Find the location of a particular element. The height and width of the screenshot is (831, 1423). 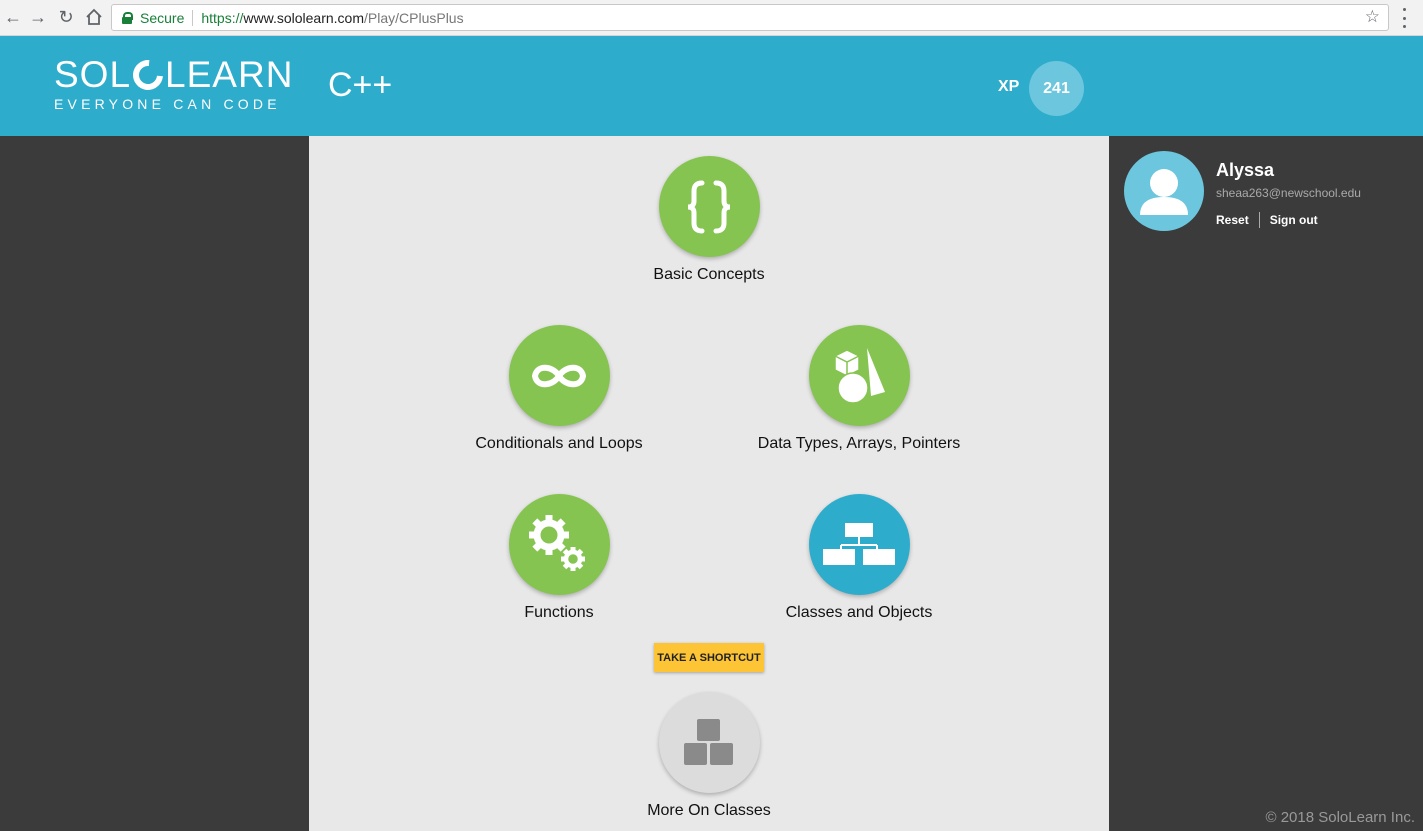

infinity-icon is located at coordinates (559, 375).